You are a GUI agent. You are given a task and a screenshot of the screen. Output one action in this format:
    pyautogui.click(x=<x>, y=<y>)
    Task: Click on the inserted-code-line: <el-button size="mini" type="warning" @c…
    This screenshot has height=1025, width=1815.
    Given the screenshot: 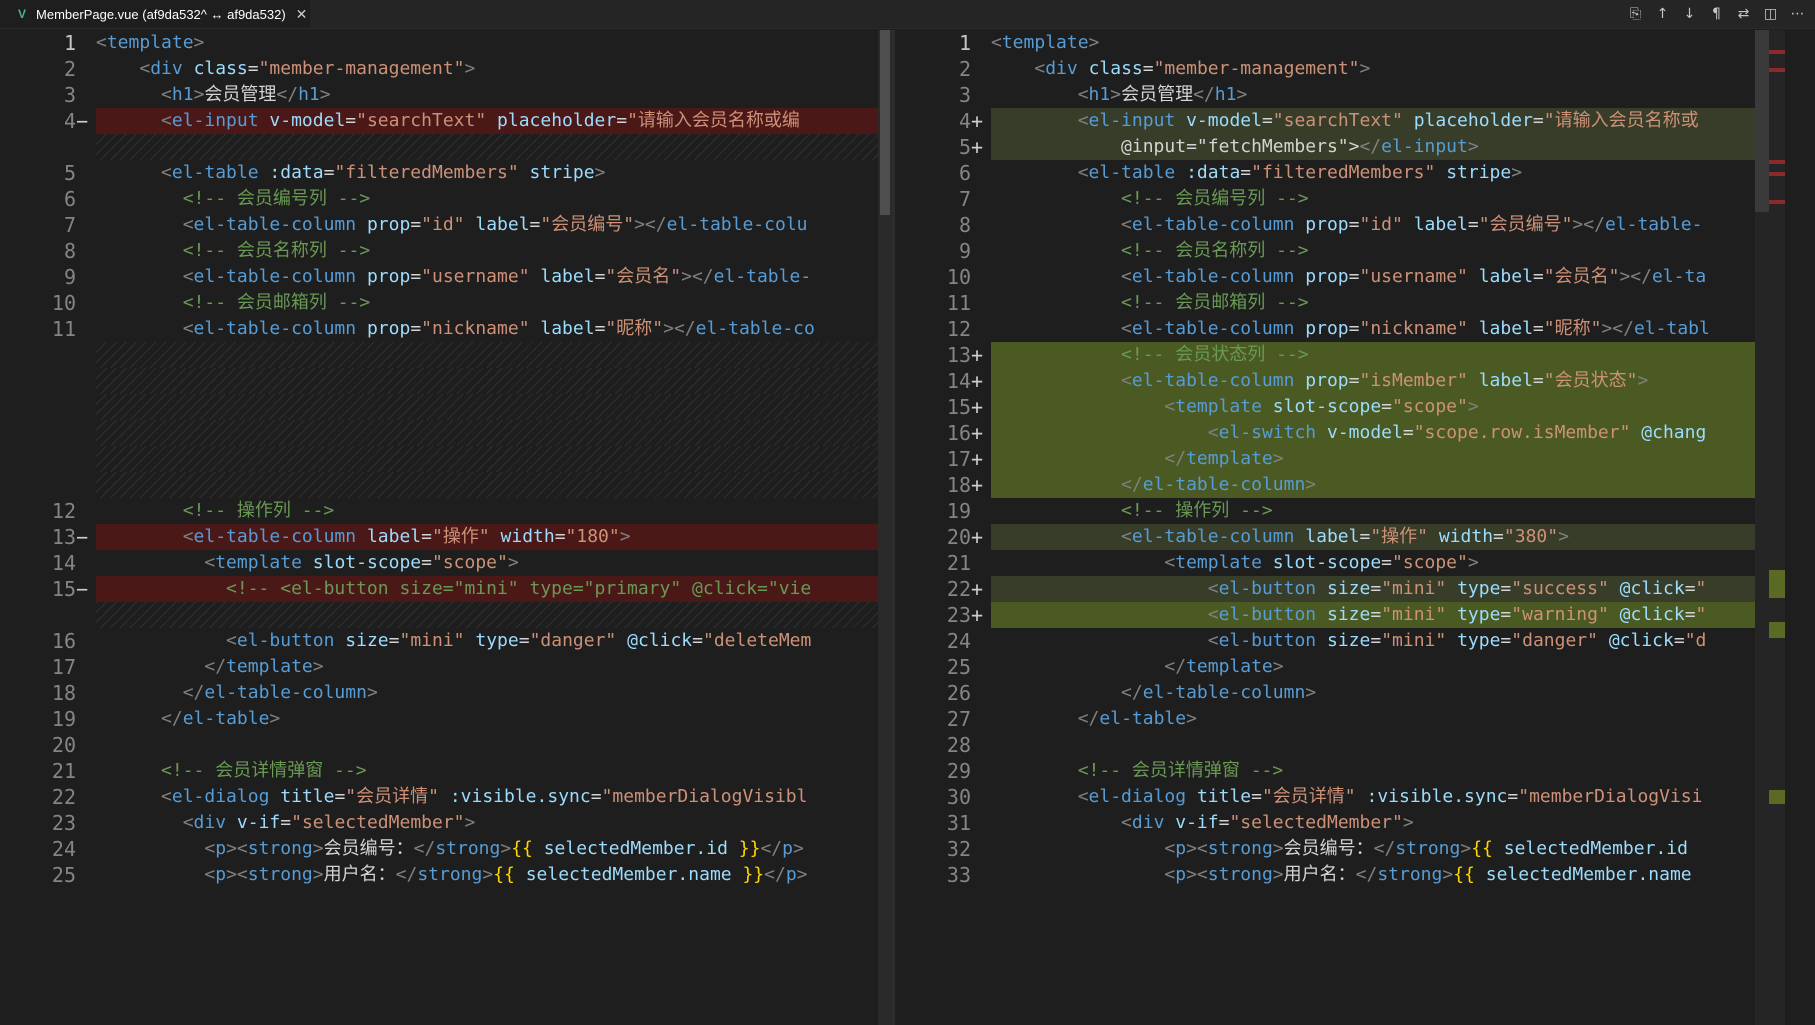 What is the action you would take?
    pyautogui.click(x=1388, y=615)
    